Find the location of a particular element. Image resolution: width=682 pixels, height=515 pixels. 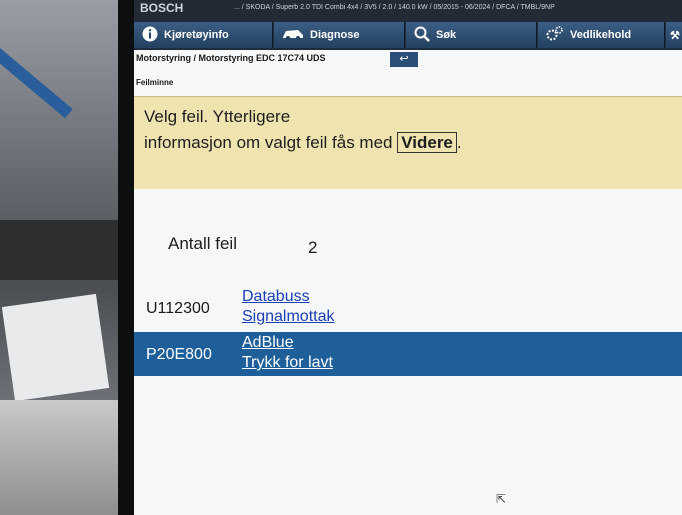

fault-description-link: AdBlue is located at coordinates (268, 343).